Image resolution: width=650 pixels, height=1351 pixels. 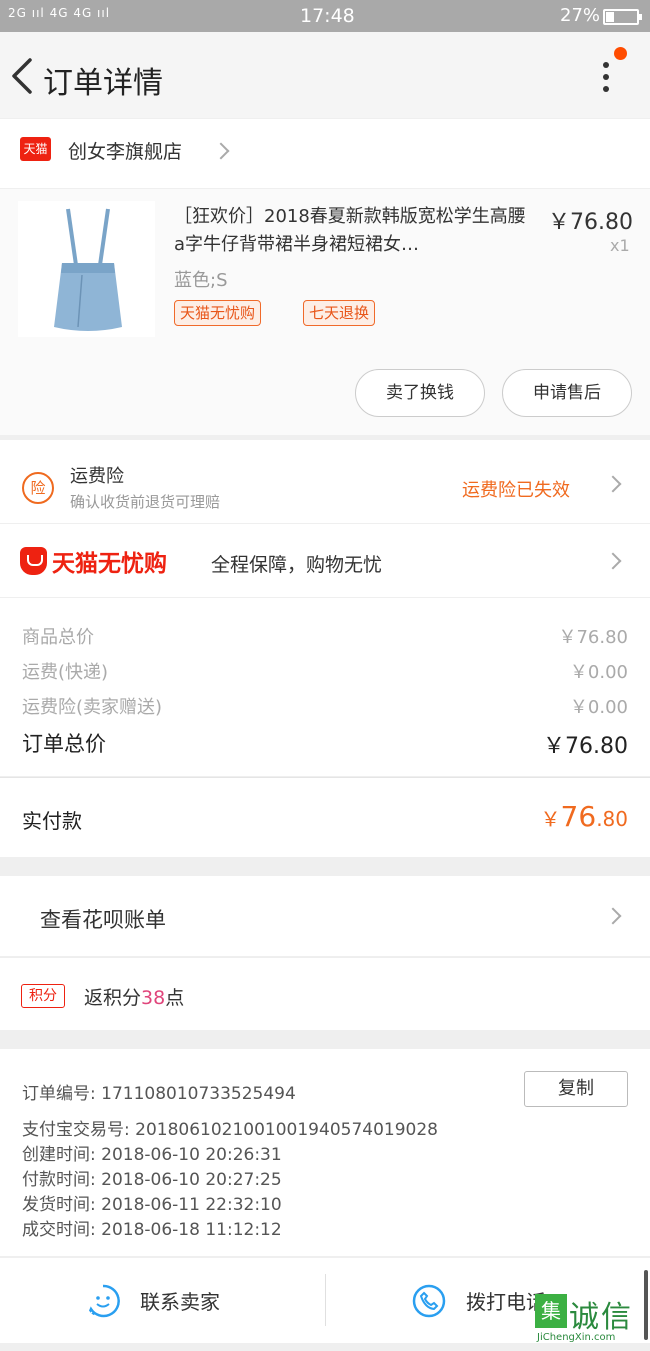 What do you see at coordinates (153, 1300) in the screenshot?
I see `contact-seller-button: 联系卖家` at bounding box center [153, 1300].